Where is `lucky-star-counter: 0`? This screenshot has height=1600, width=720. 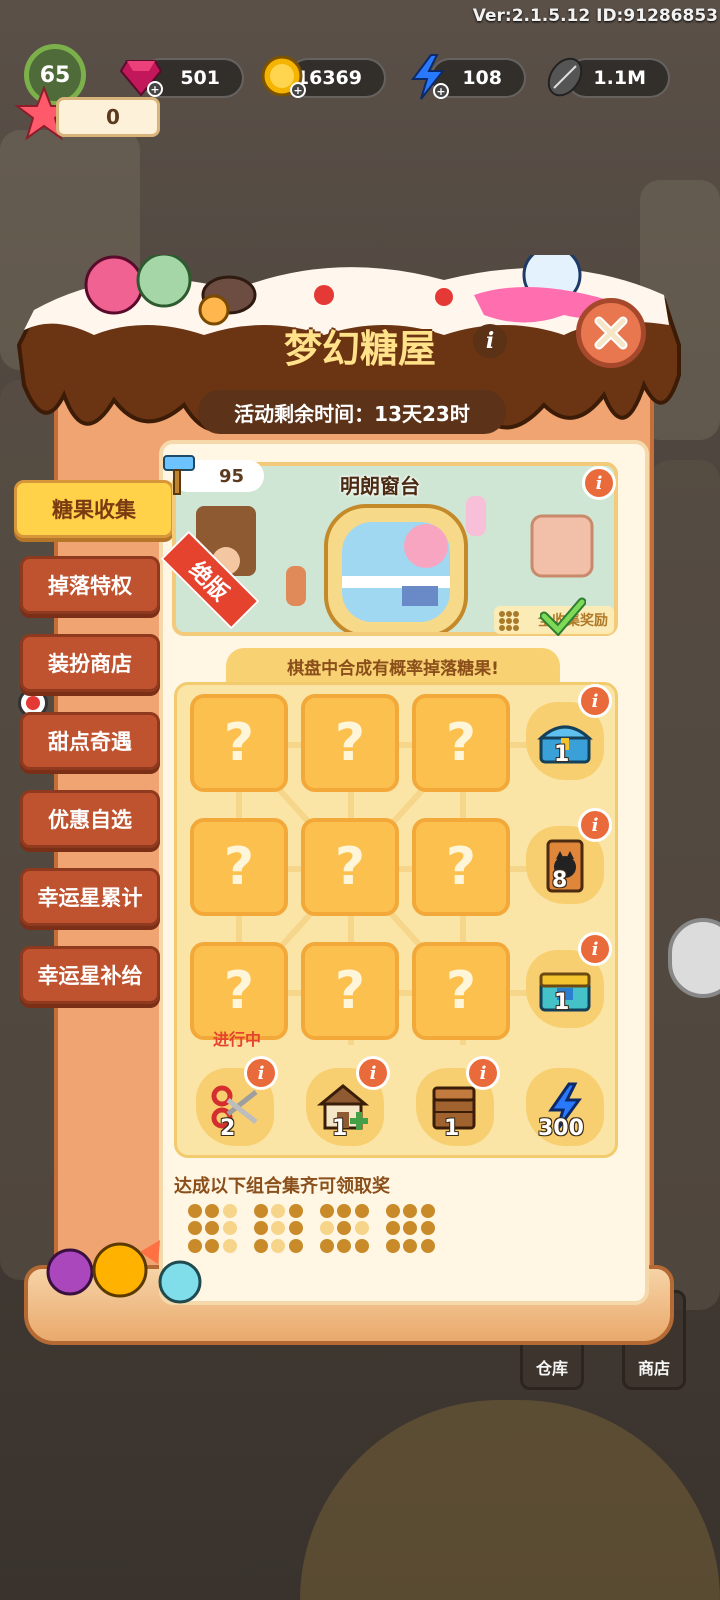 lucky-star-counter: 0 is located at coordinates (108, 117).